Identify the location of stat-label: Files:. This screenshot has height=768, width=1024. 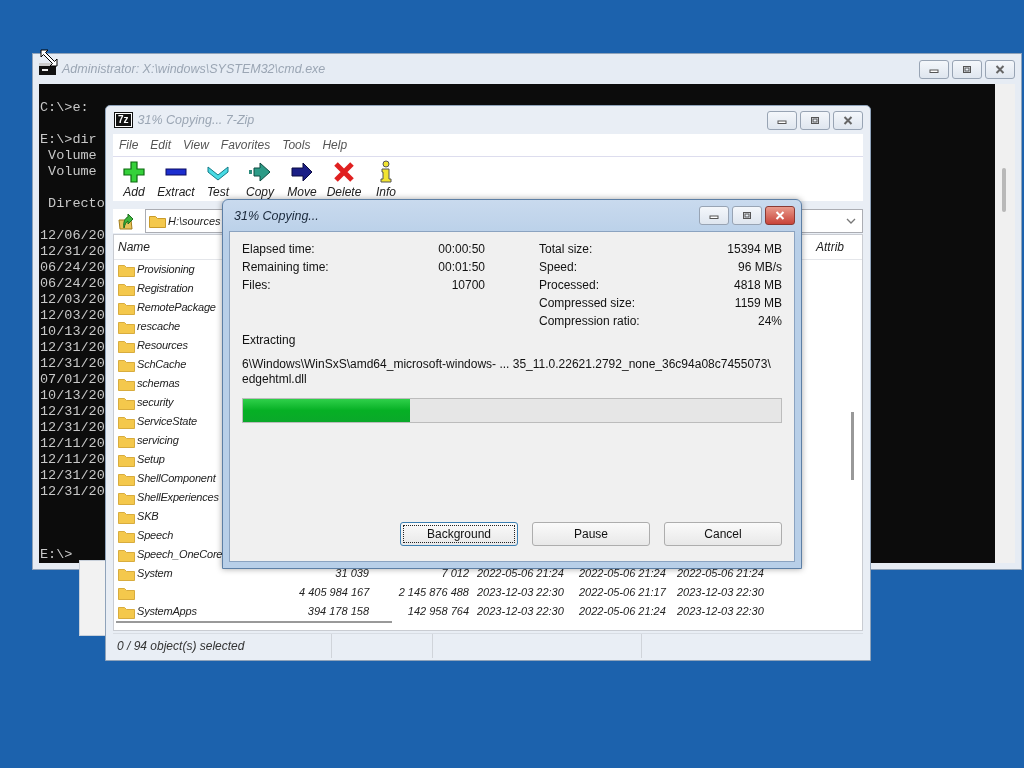
(257, 285).